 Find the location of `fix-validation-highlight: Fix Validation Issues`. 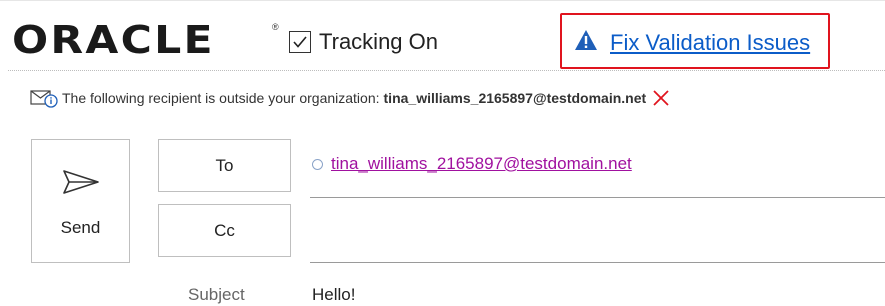

fix-validation-highlight: Fix Validation Issues is located at coordinates (695, 41).